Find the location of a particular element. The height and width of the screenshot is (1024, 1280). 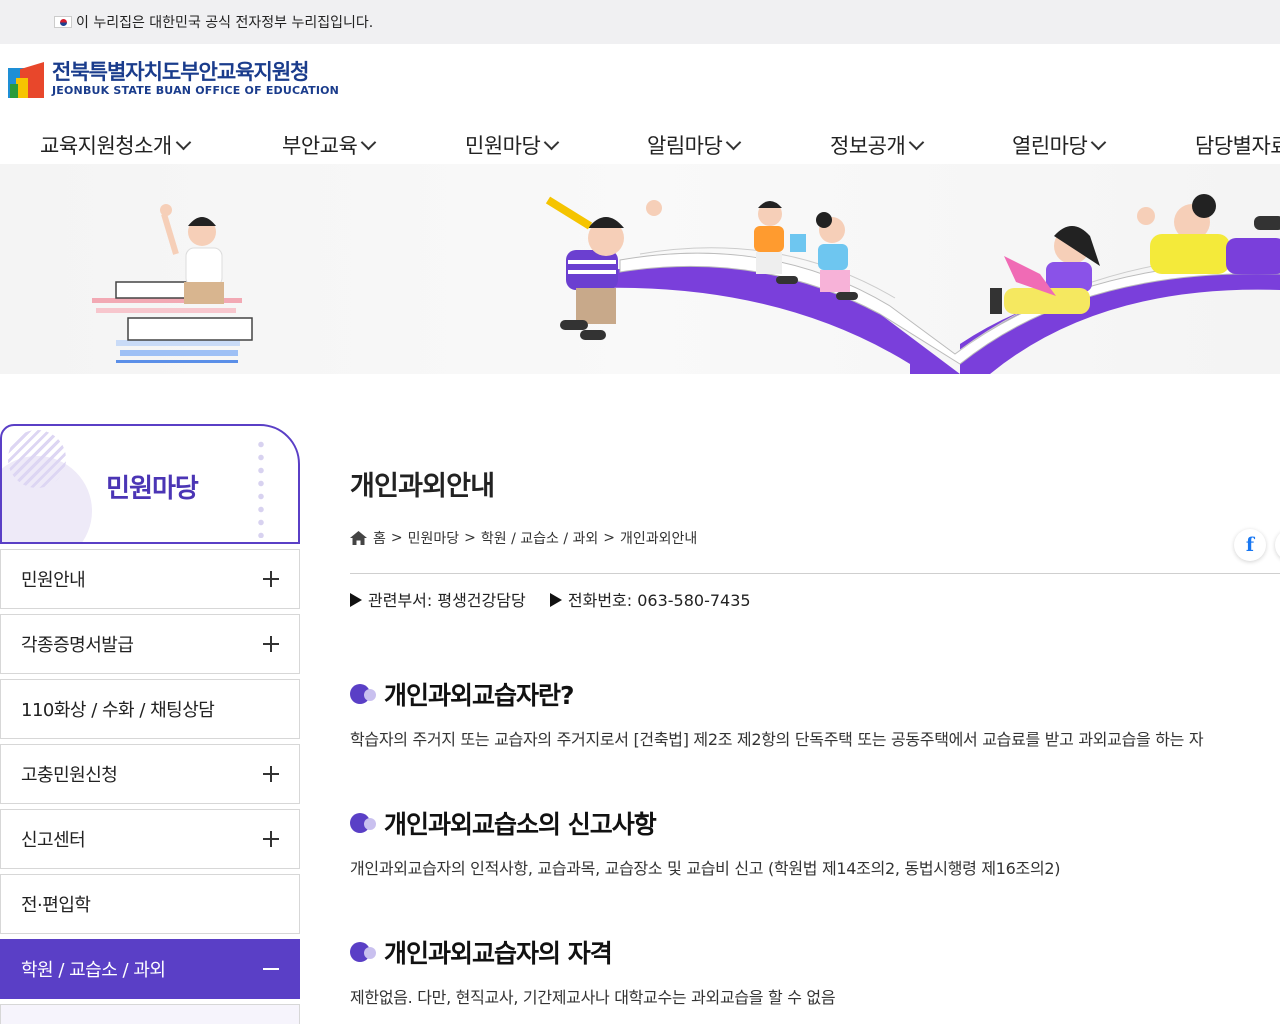

facebook-share-button: f is located at coordinates (1250, 545).